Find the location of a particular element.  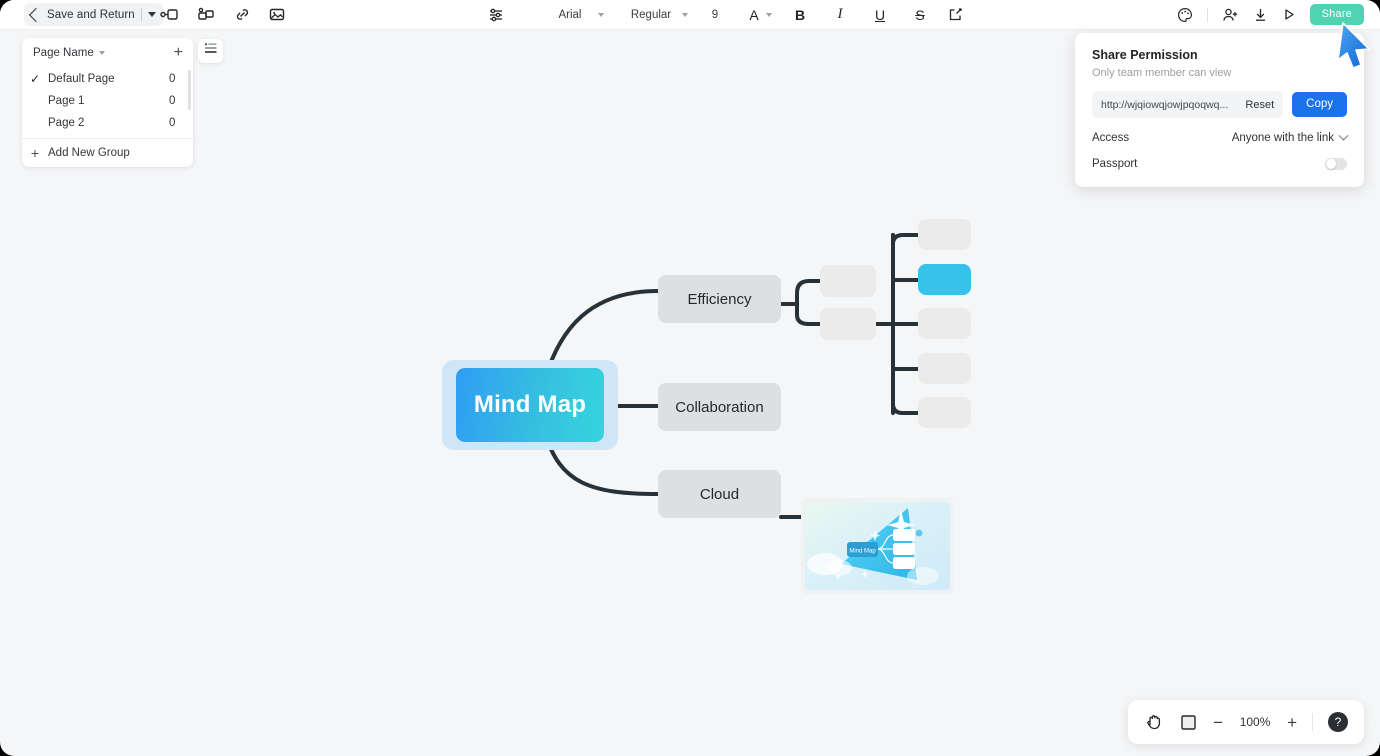

share-link-box: http://wjqiowqjowjpqoqwq... Reset is located at coordinates (1188, 104).